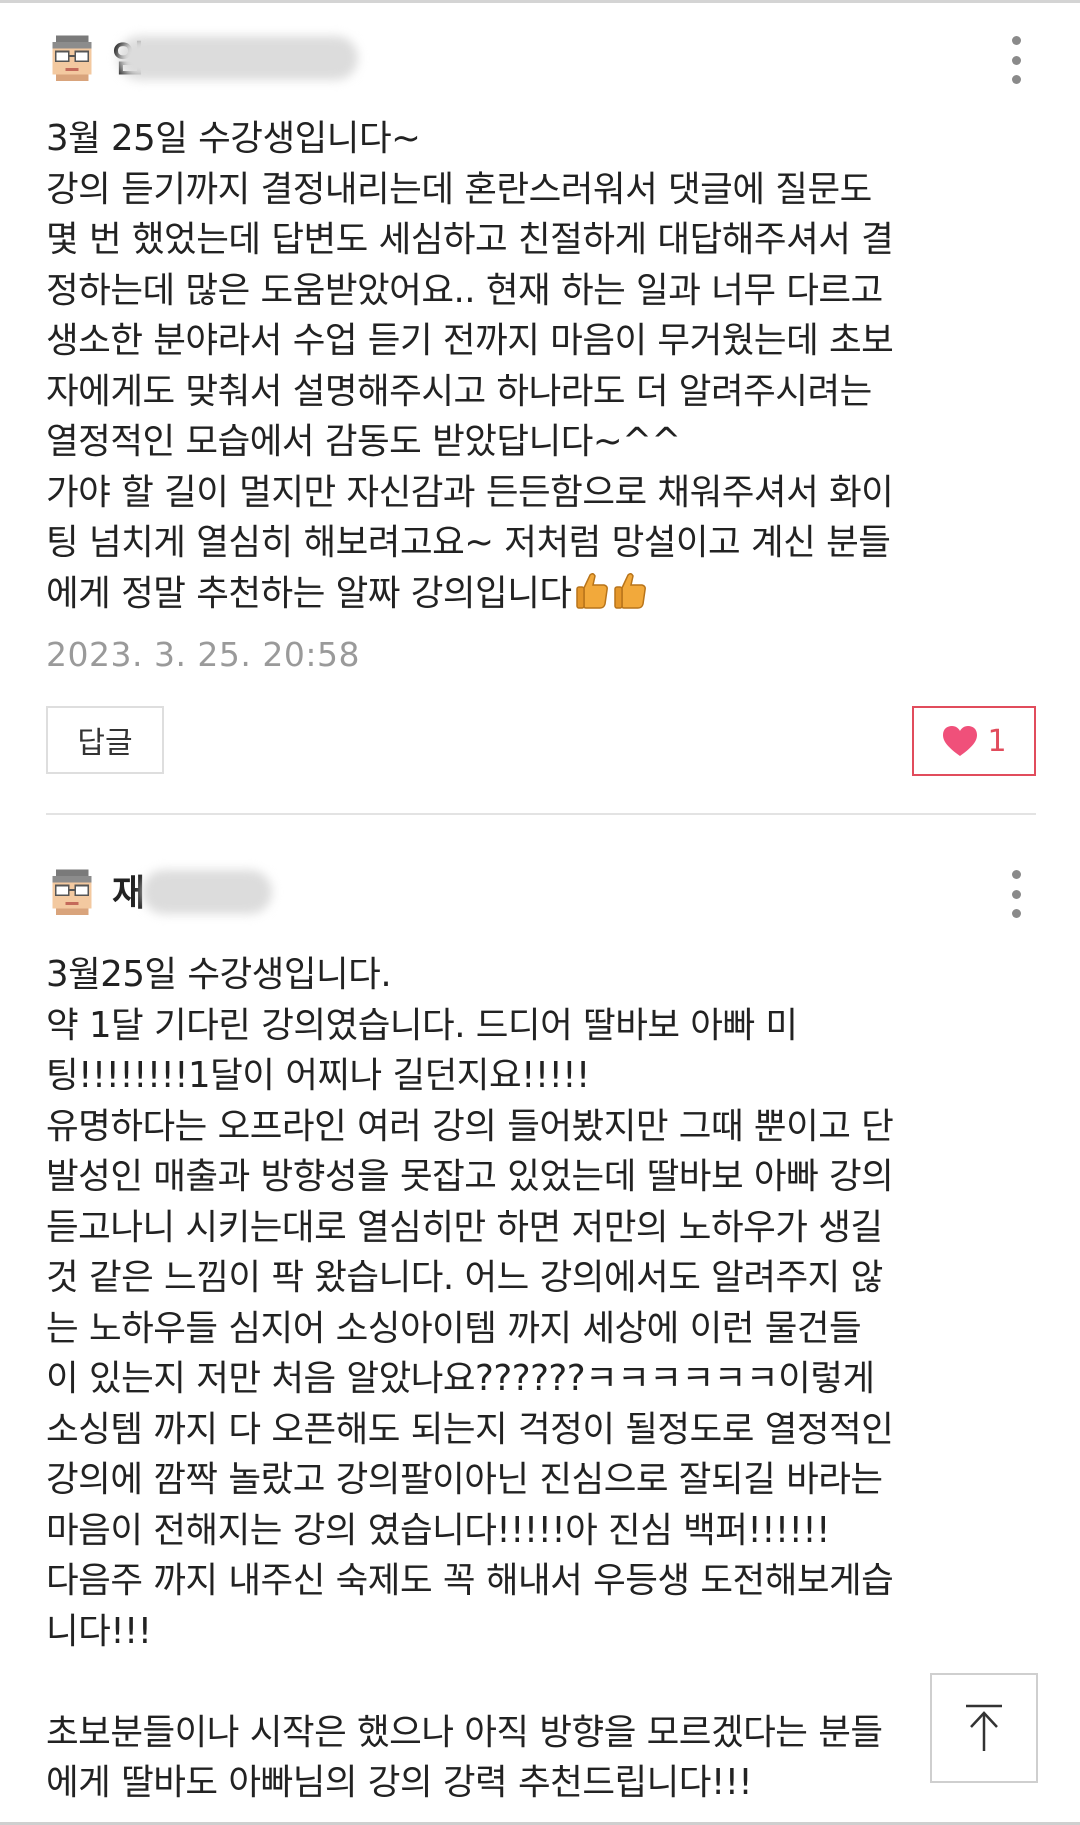  Describe the element at coordinates (541, 60) in the screenshot. I see `comment-header: 임` at that location.